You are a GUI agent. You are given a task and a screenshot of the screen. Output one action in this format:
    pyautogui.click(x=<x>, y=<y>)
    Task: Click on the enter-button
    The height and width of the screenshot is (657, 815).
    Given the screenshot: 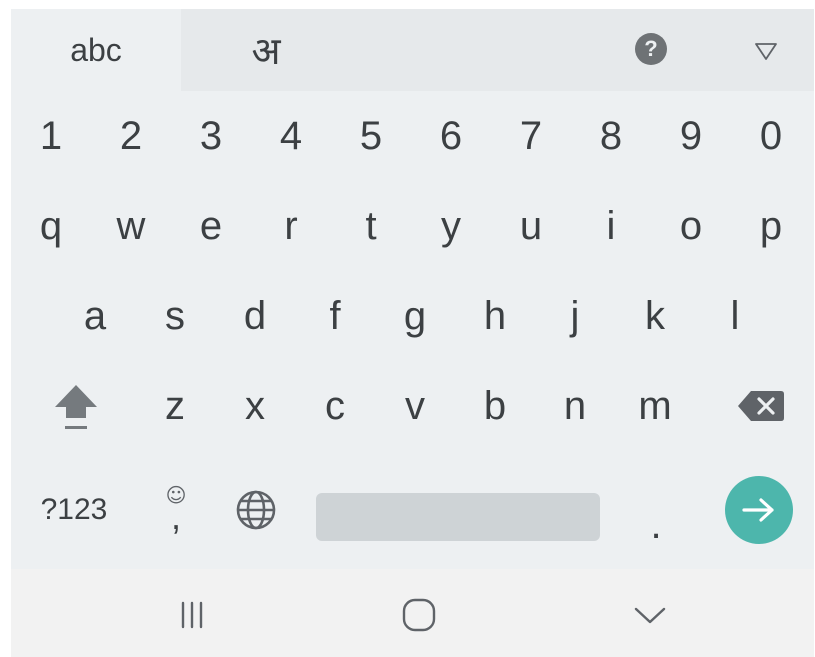 What is the action you would take?
    pyautogui.click(x=759, y=510)
    